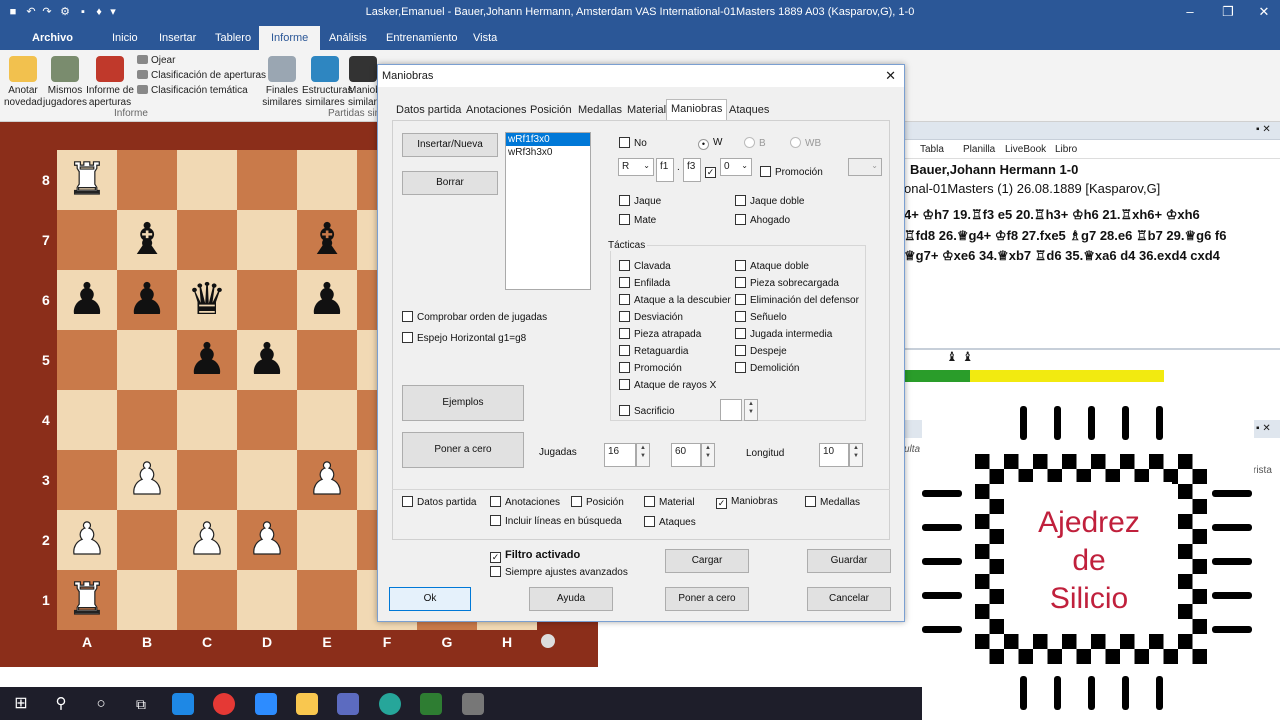 Image resolution: width=1280 pixels, height=723 pixels. What do you see at coordinates (463, 450) in the screenshot?
I see `reset-button-top: Poner a cero` at bounding box center [463, 450].